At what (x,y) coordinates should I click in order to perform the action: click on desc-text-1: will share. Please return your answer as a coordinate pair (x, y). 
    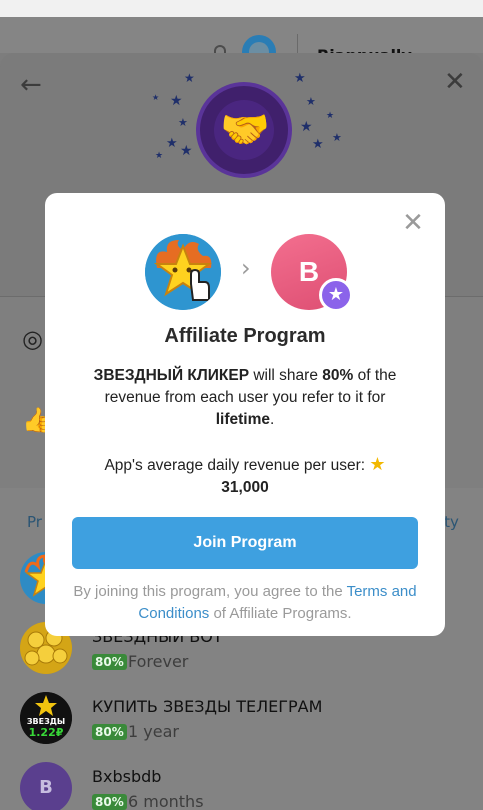
    Looking at the image, I should click on (286, 375).